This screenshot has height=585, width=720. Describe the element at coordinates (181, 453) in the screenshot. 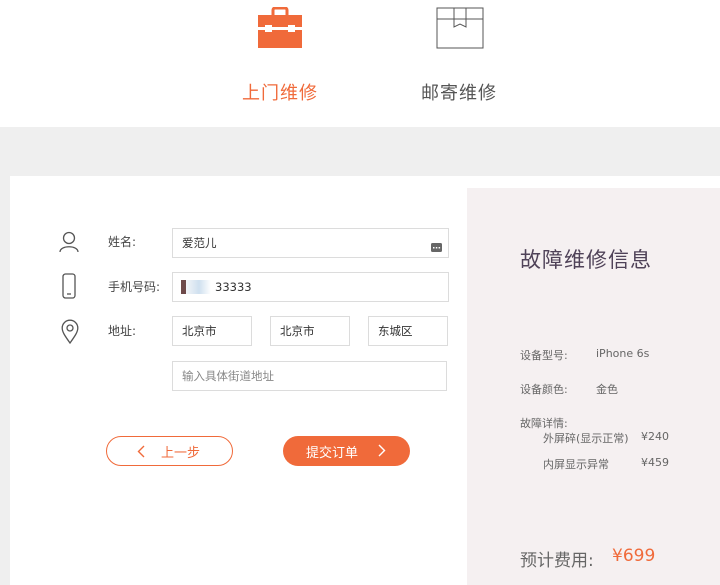

I see `previous-step-label: 上一步` at that location.